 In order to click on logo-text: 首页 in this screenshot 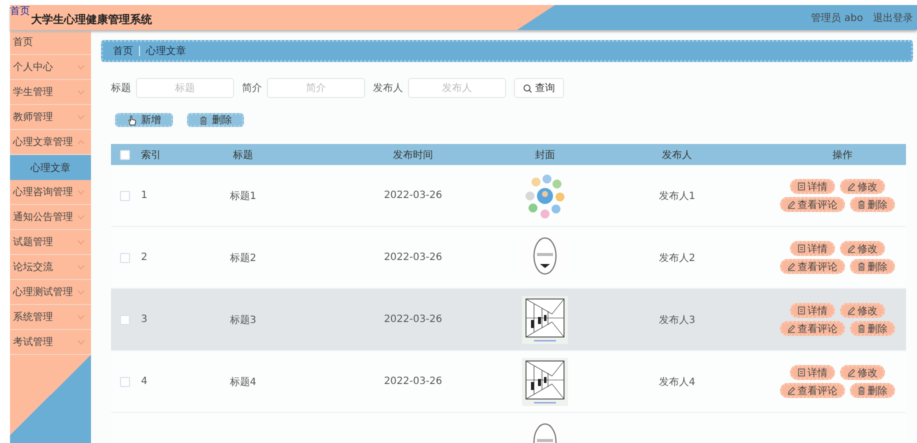, I will do `click(20, 11)`.